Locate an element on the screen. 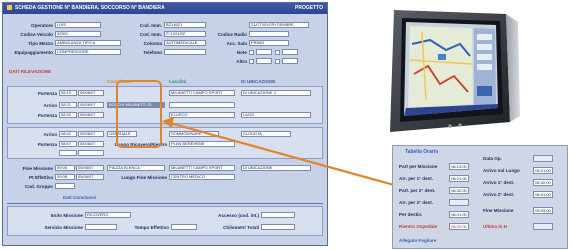  codice-field: 21/CT/00/CRYSEMBRE is located at coordinates (279, 25).